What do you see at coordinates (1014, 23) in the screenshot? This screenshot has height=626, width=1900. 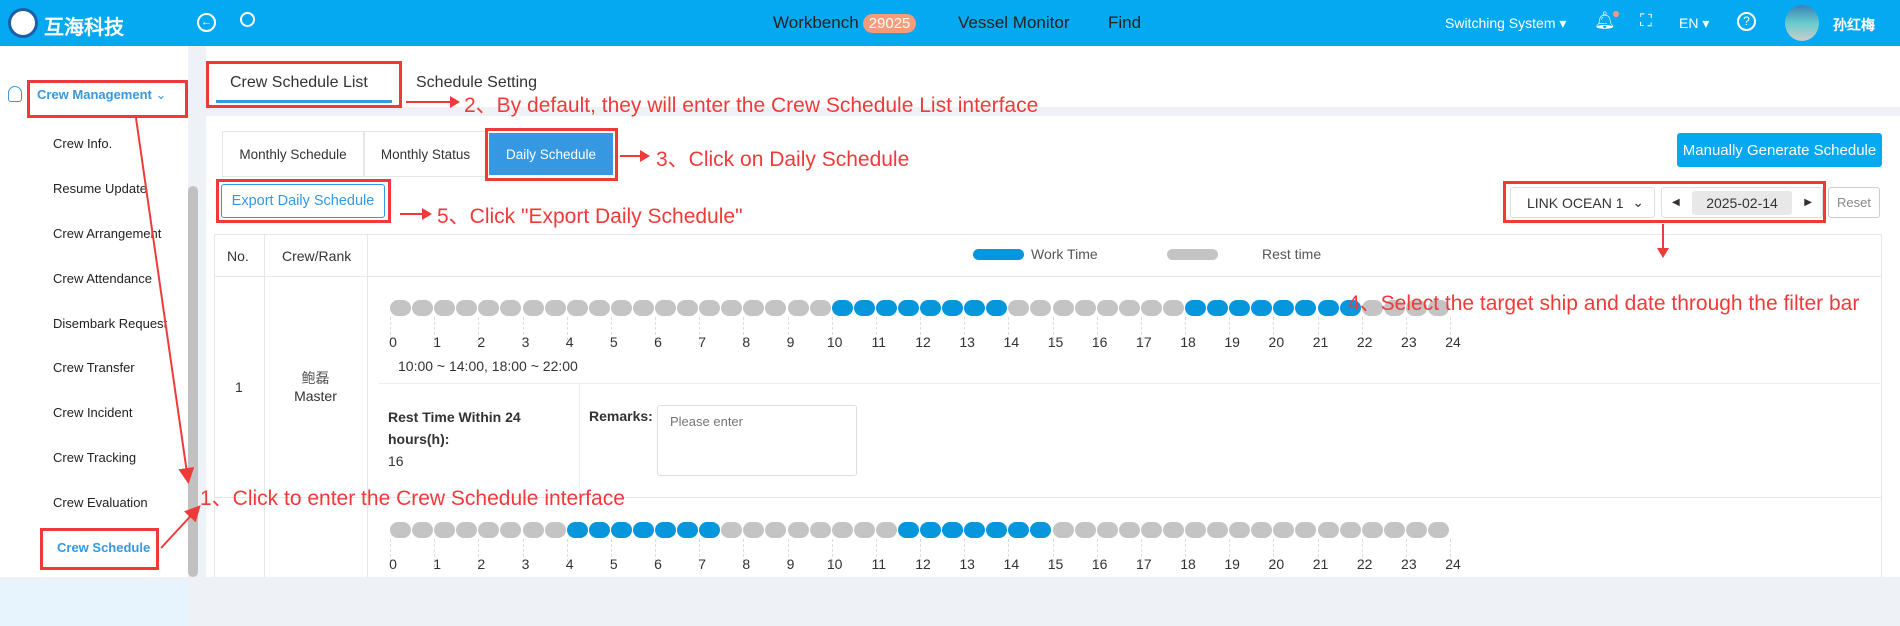 I see `nav-vessel-monitor: Vessel Monitor` at bounding box center [1014, 23].